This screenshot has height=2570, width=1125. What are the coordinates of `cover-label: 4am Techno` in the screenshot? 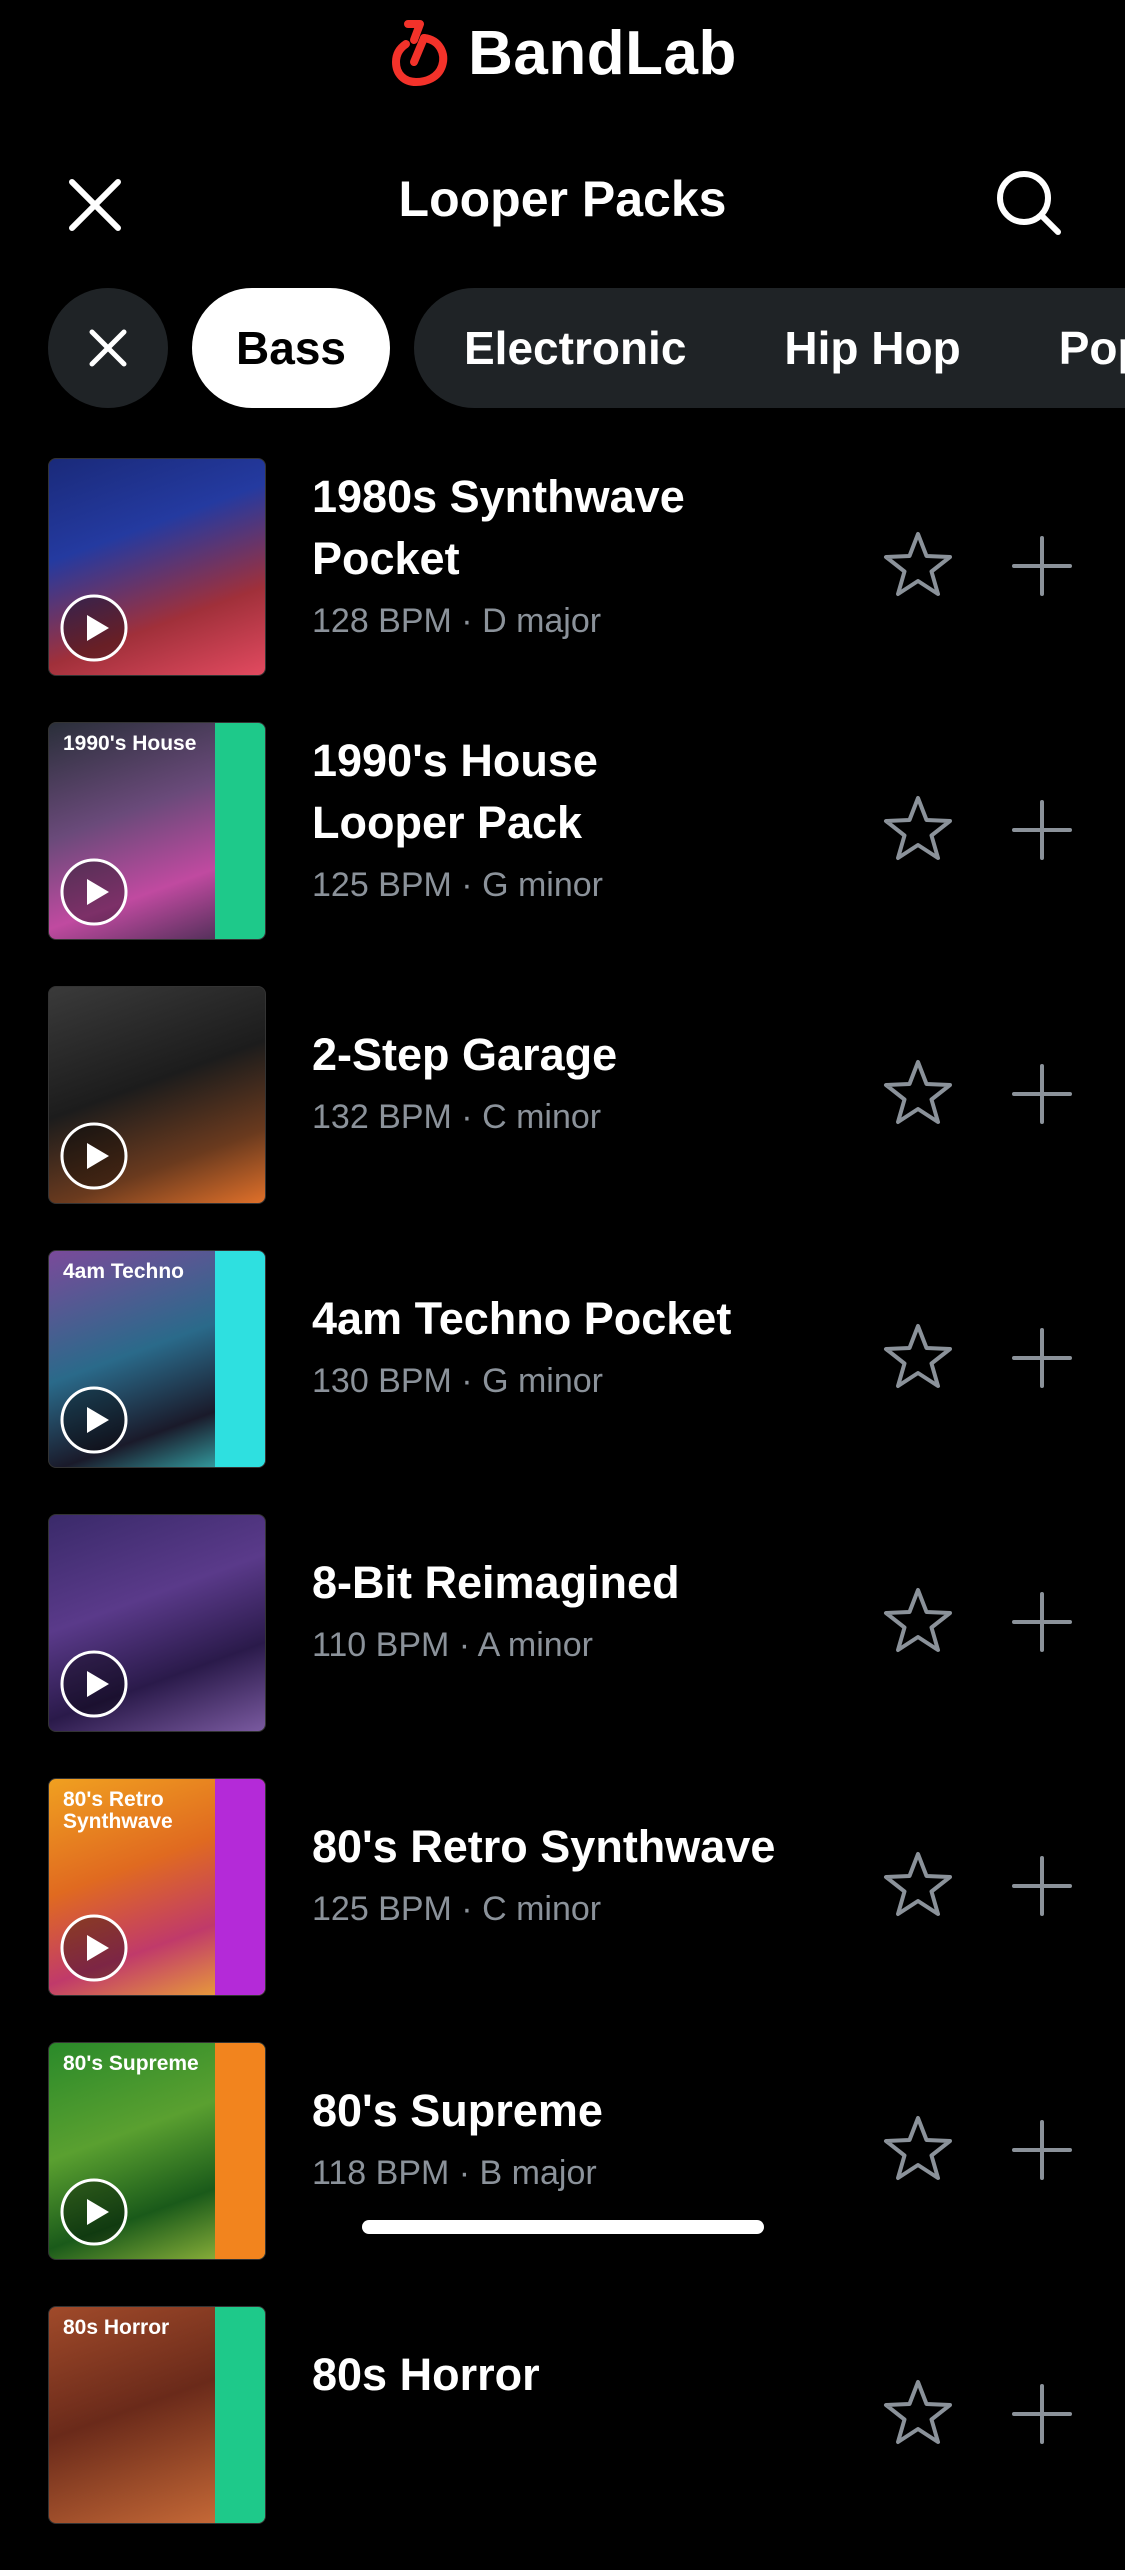 It's located at (123, 1271).